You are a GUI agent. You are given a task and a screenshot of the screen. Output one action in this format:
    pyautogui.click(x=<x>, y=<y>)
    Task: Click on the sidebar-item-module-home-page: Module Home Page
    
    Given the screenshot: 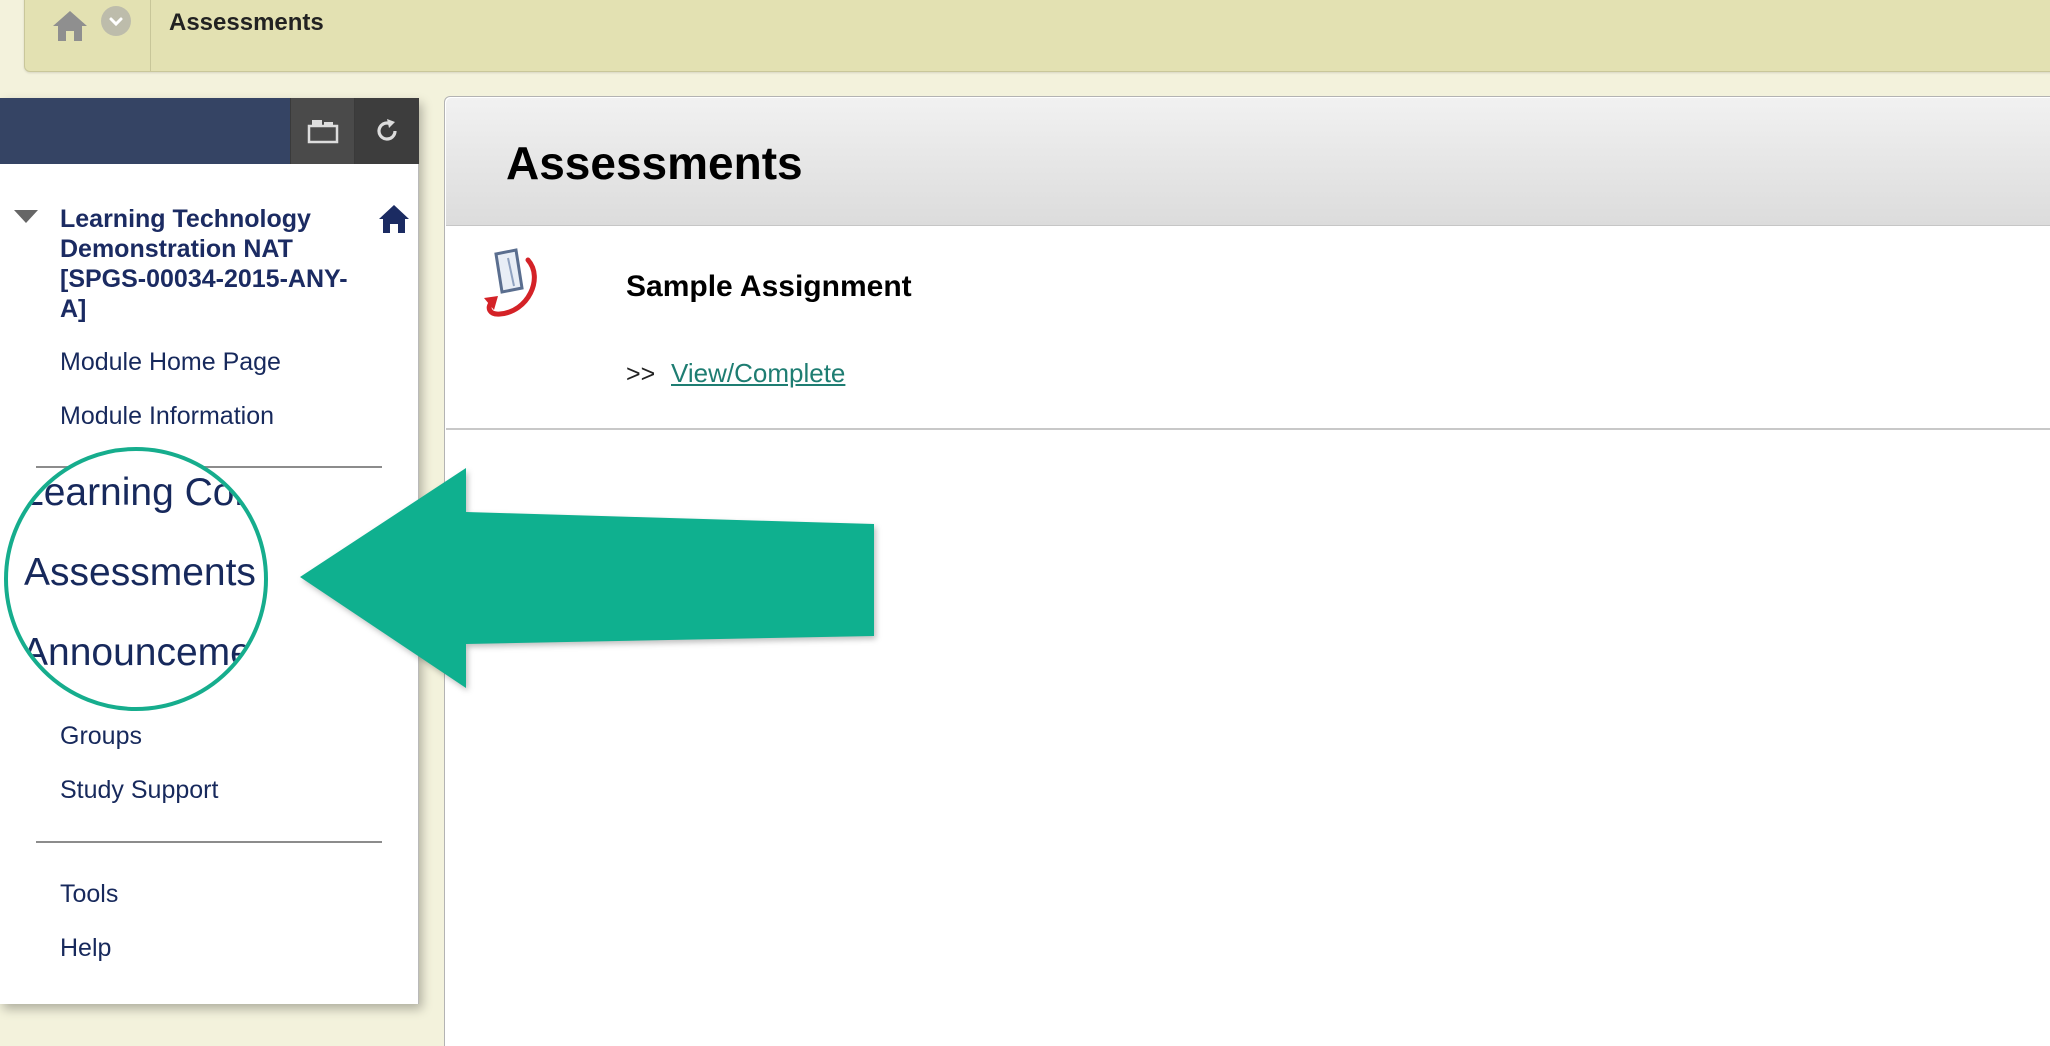 What is the action you would take?
    pyautogui.click(x=170, y=362)
    